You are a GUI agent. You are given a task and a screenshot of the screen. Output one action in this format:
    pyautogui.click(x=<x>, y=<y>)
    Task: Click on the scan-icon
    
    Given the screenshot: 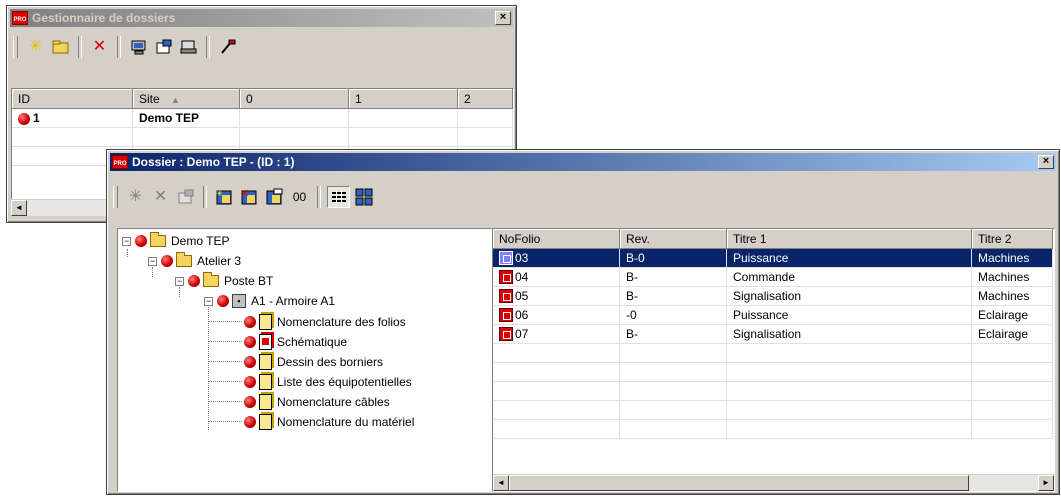 What is the action you would take?
    pyautogui.click(x=188, y=47)
    